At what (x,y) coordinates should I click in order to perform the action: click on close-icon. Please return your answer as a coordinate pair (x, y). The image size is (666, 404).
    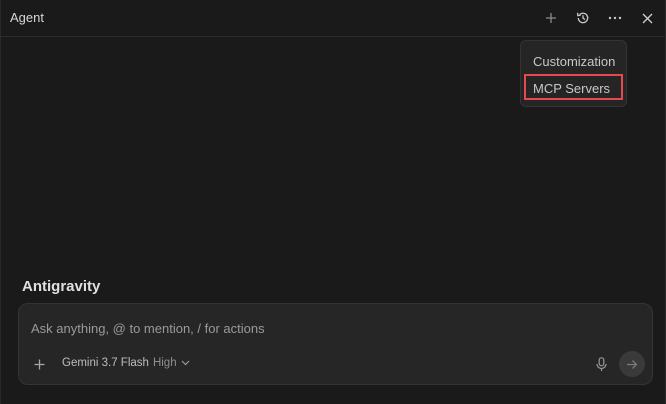
    Looking at the image, I should click on (647, 18).